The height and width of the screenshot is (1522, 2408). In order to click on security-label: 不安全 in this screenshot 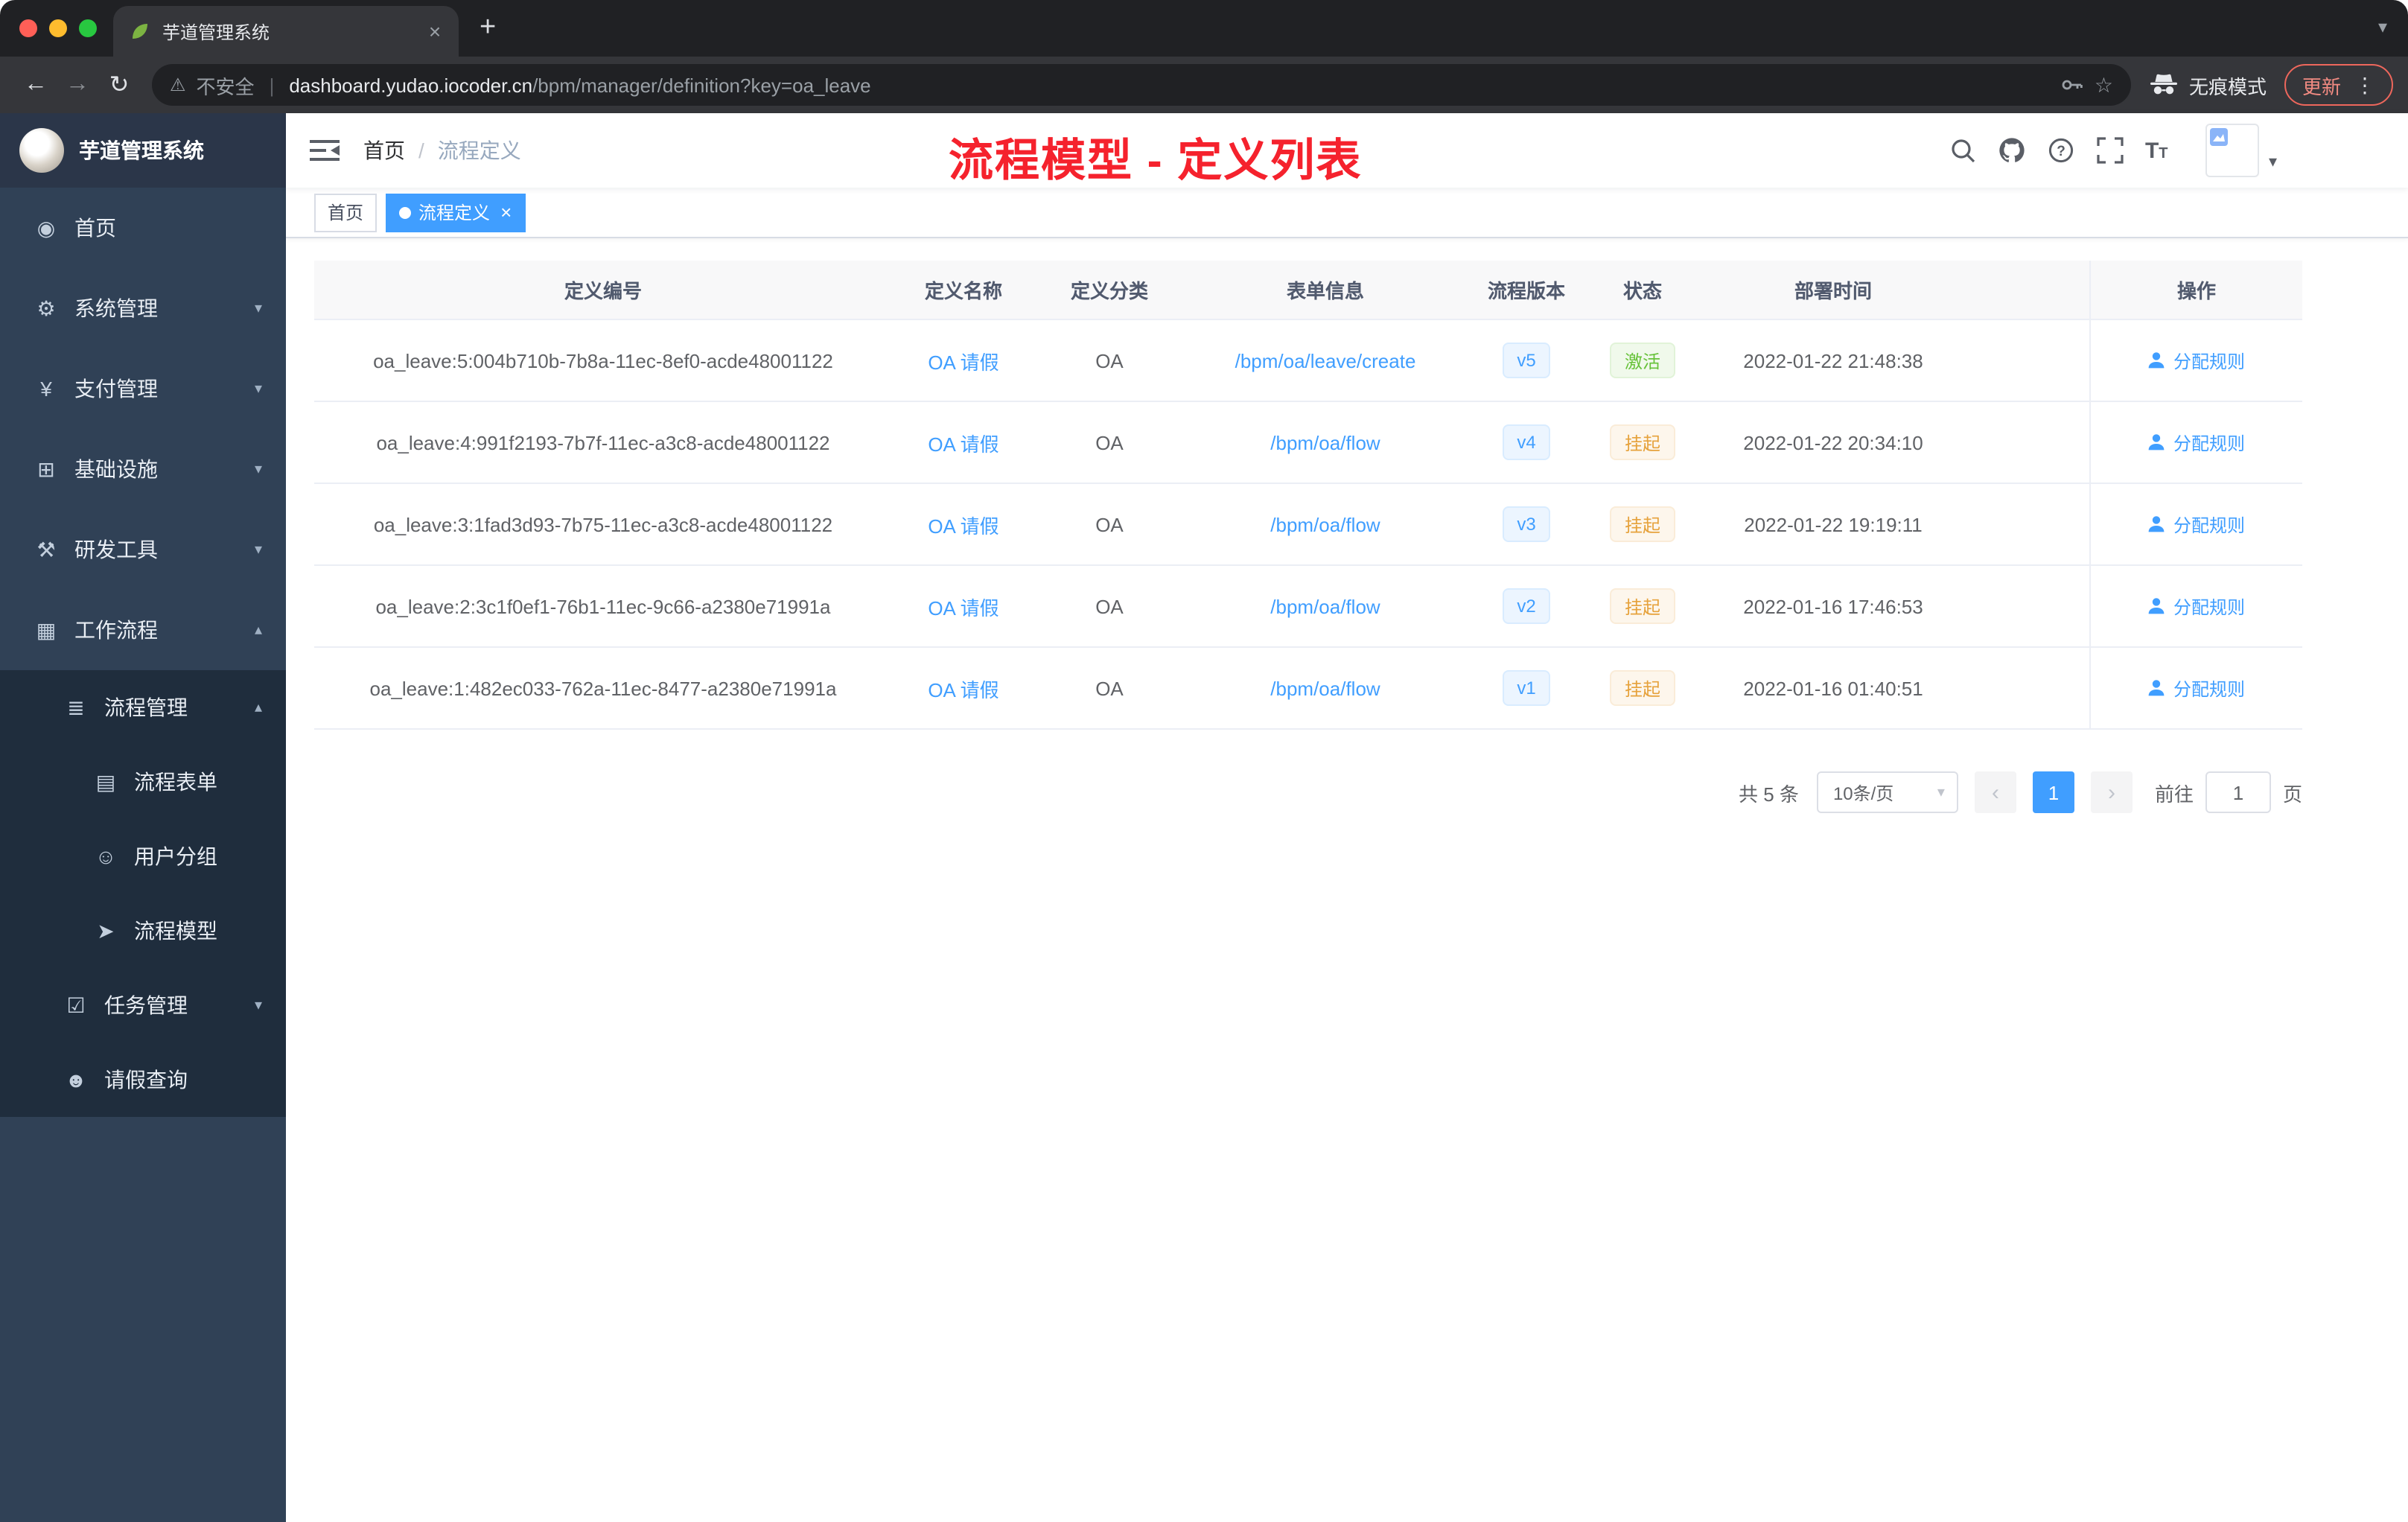, I will do `click(225, 86)`.